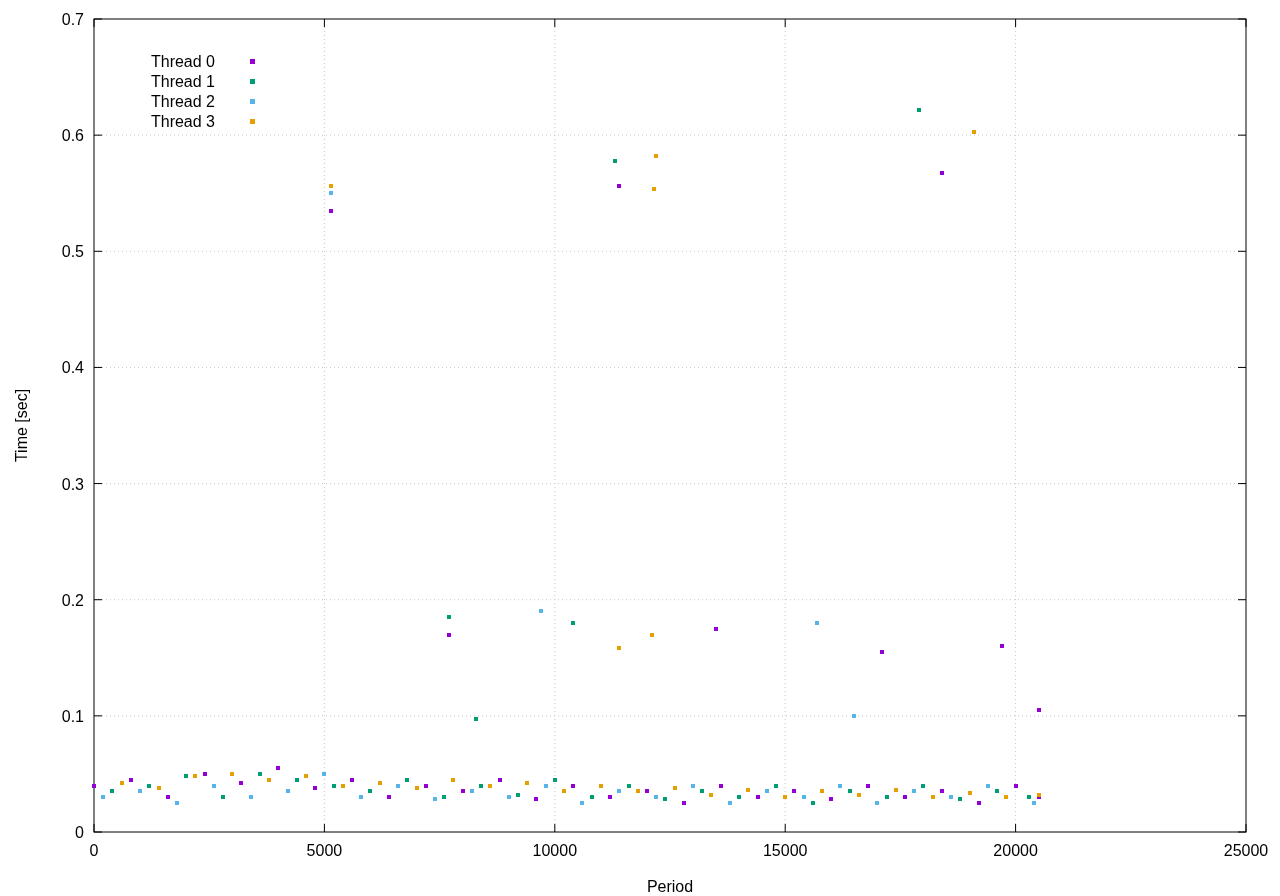 Image resolution: width=1280 pixels, height=896 pixels. Describe the element at coordinates (182, 81) in the screenshot. I see `legend-label: Thread 1` at that location.